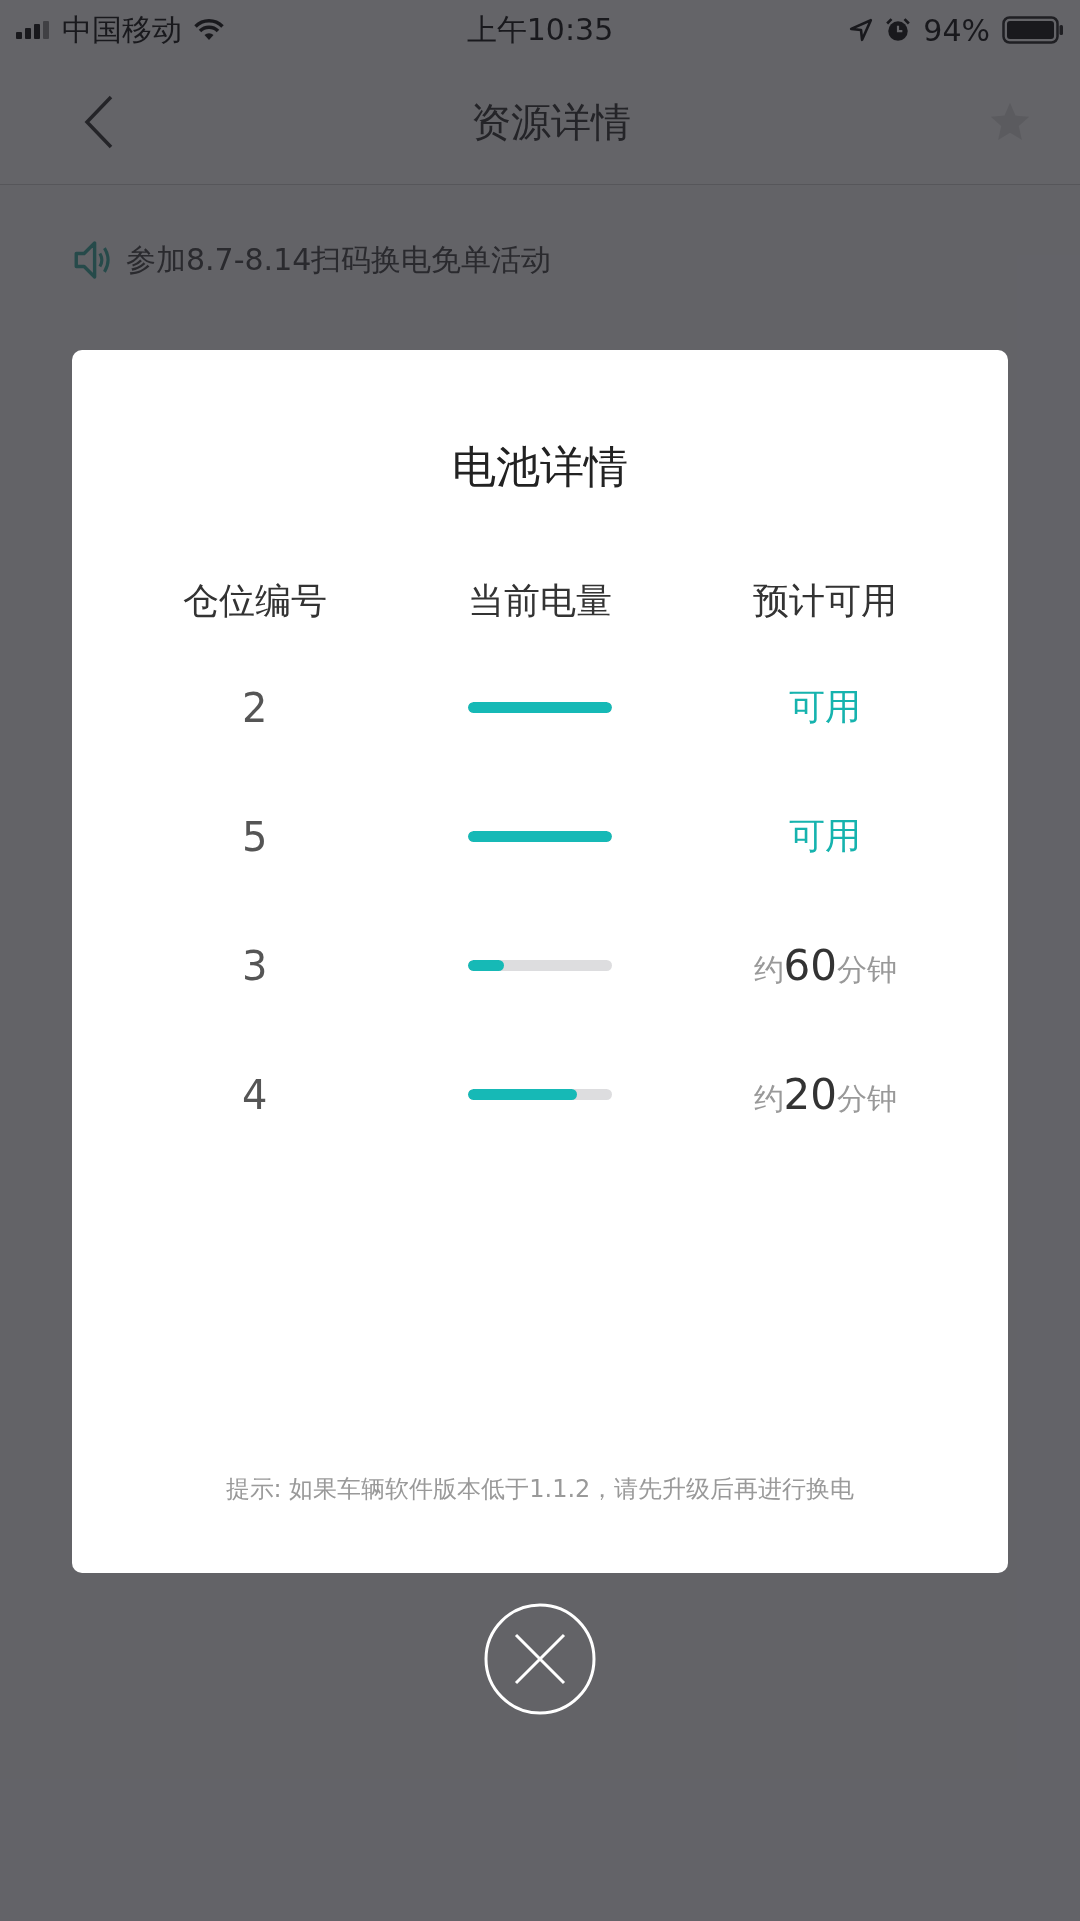 Image resolution: width=1080 pixels, height=1921 pixels. What do you see at coordinates (540, 29) in the screenshot?
I see `status-time: 上午10:35` at bounding box center [540, 29].